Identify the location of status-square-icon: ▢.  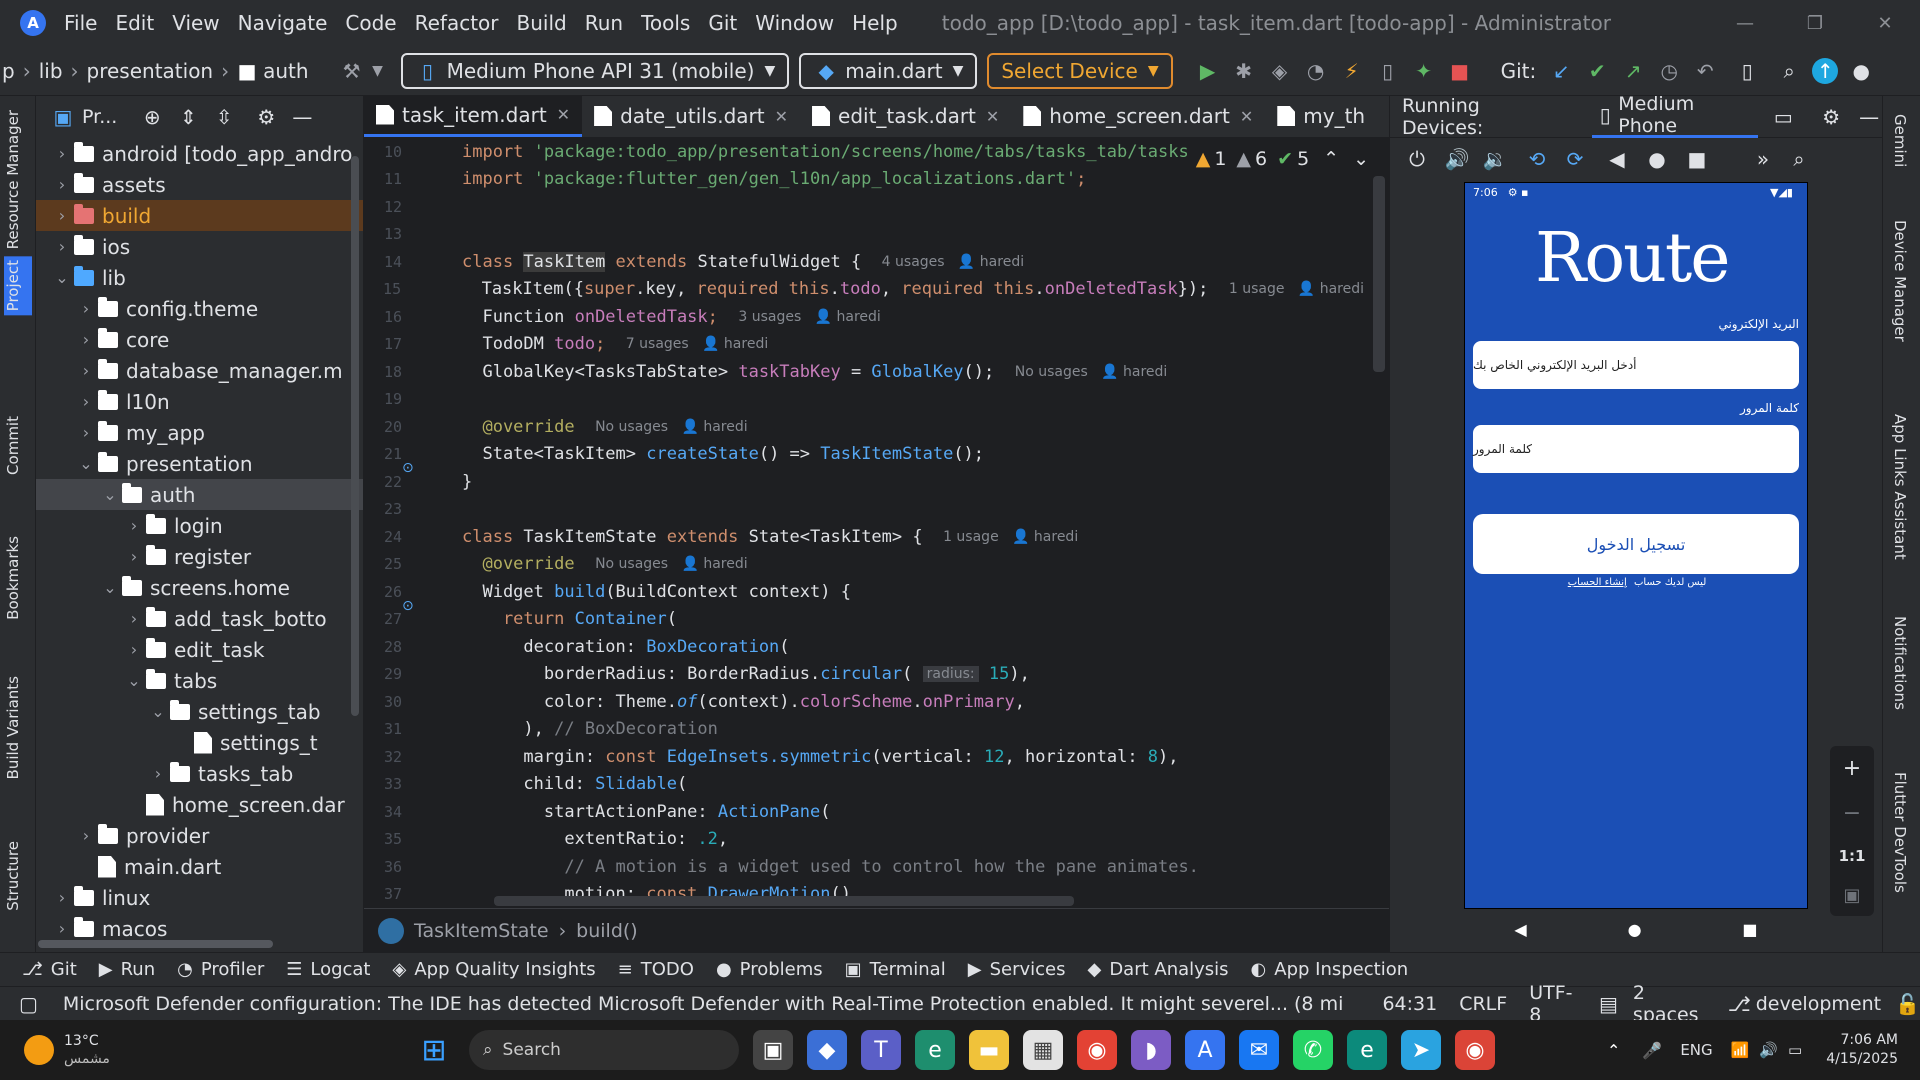
(28, 1004).